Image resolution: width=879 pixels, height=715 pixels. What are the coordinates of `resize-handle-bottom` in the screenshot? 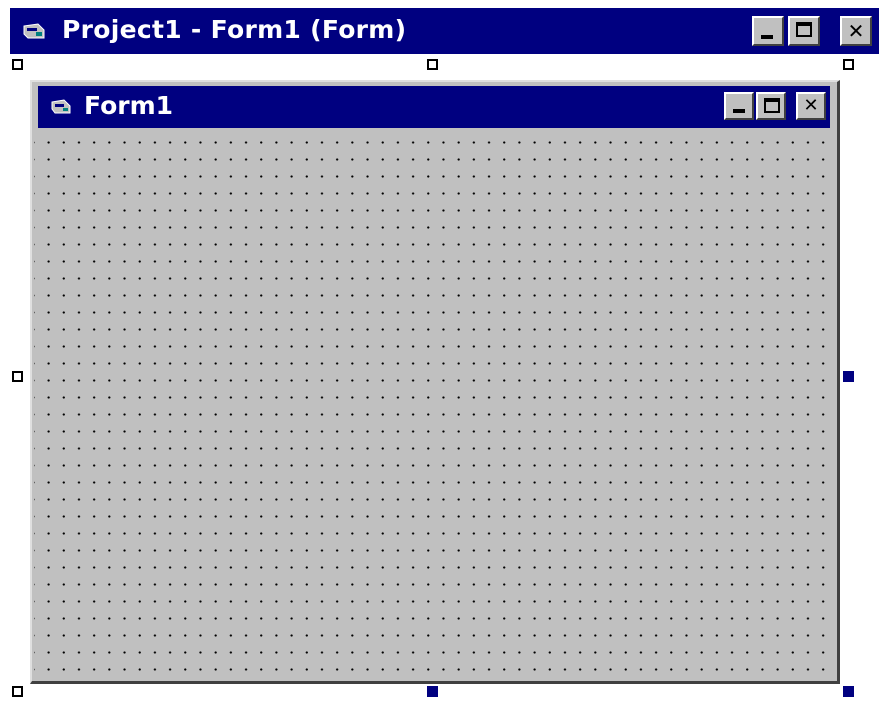 It's located at (432, 691).